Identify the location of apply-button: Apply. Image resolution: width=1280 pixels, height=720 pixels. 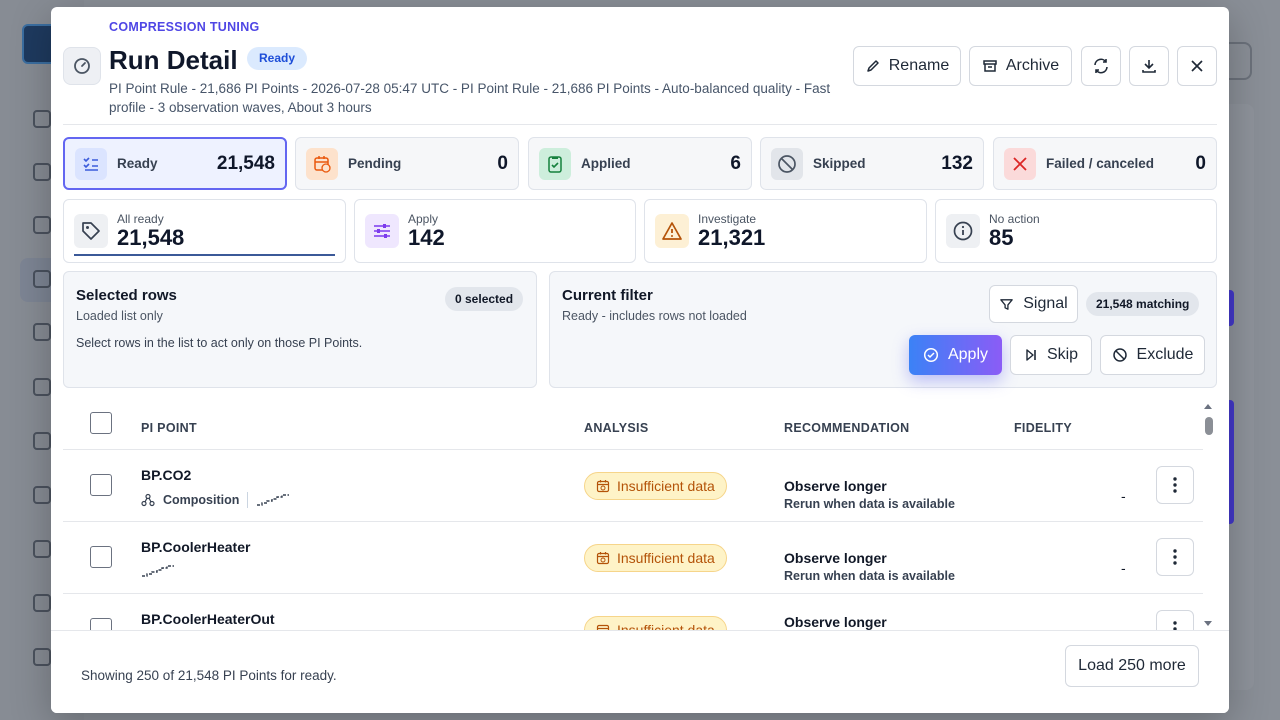
(955, 355).